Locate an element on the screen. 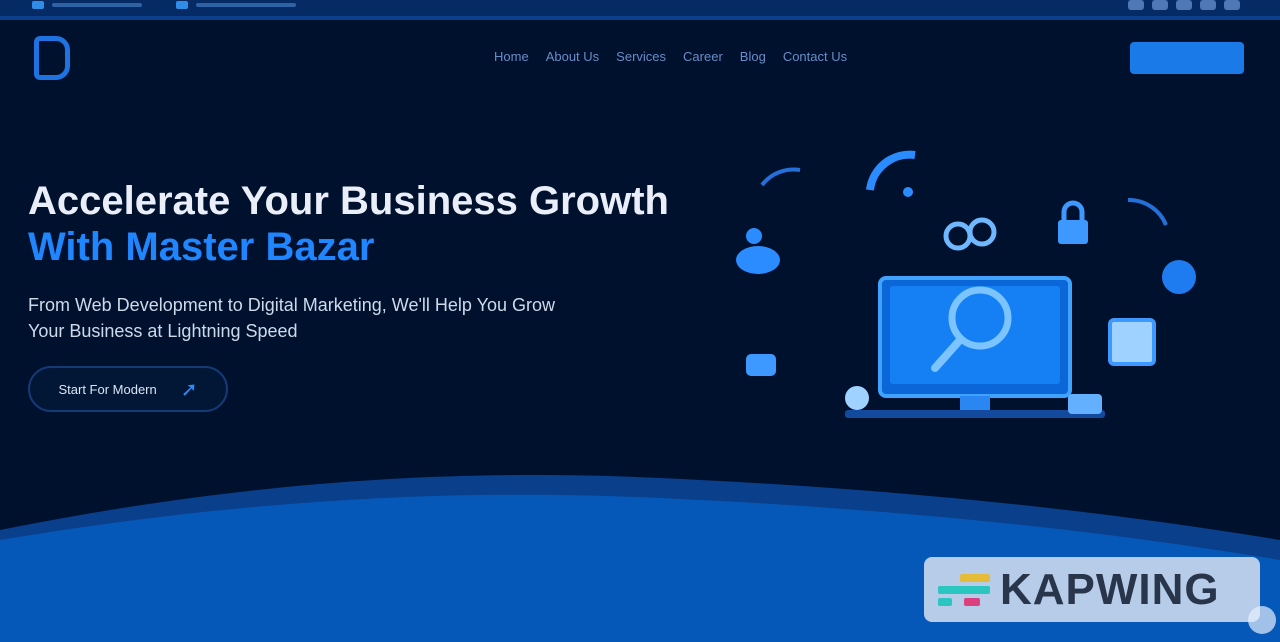  hero-start-button: Start For Modern ➚ is located at coordinates (128, 389).